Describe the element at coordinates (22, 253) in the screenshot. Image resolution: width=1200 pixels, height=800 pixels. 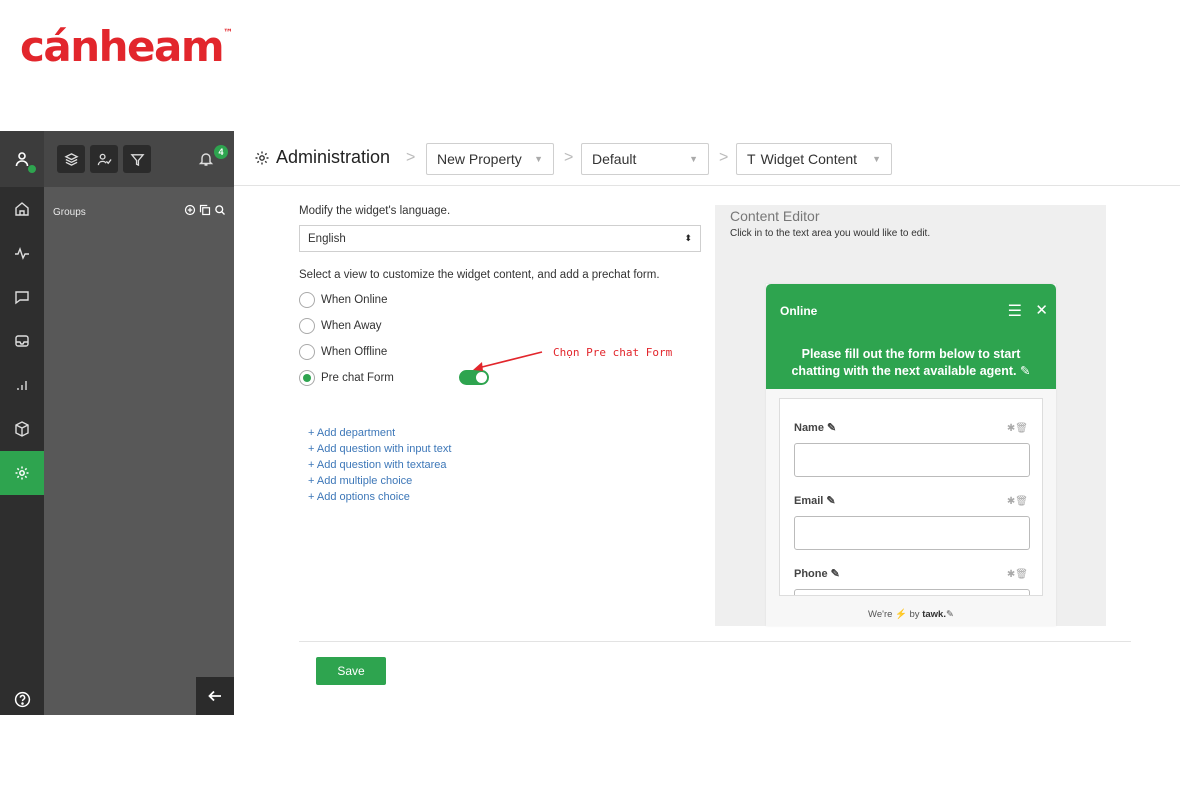
I see `activity-icon` at that location.